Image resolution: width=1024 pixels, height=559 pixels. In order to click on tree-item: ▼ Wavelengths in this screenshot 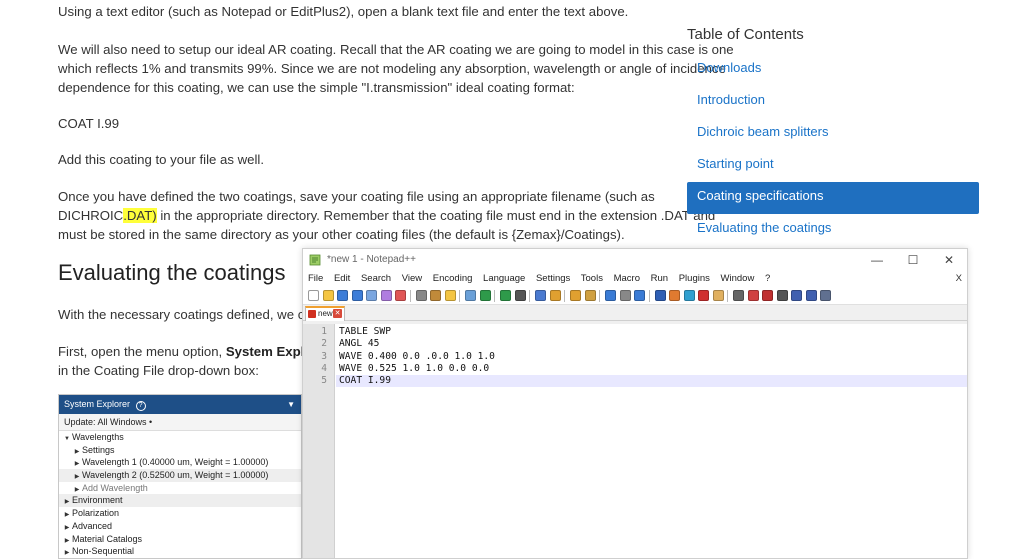, I will do `click(180, 437)`.